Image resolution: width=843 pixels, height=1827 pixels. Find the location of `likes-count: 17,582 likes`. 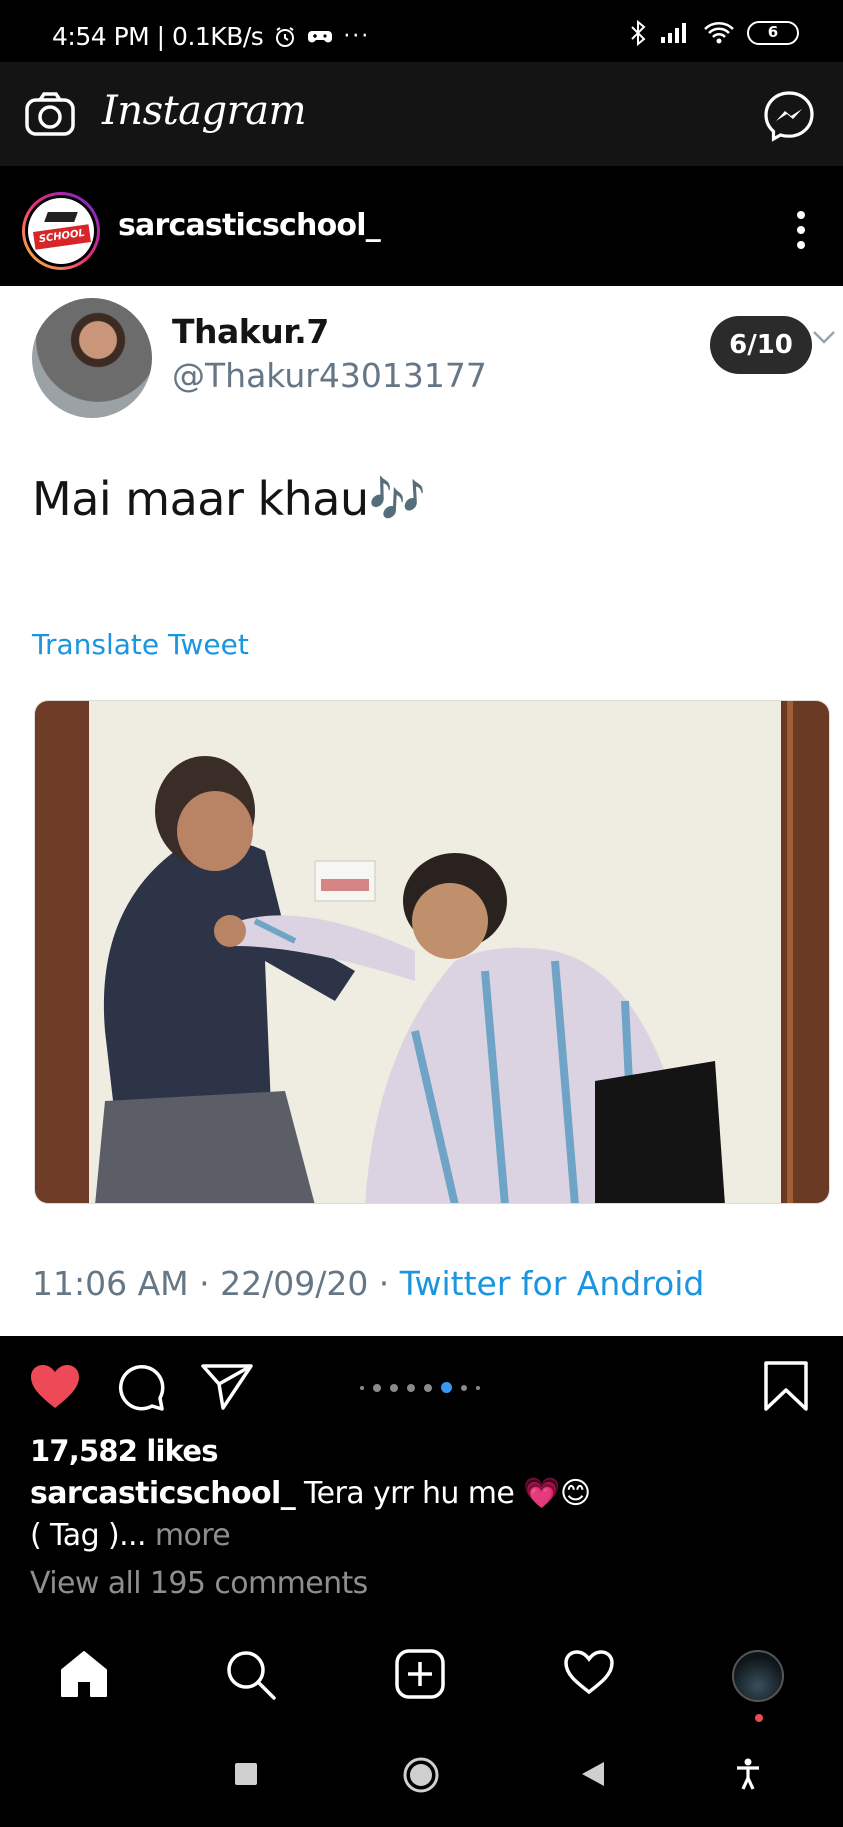

likes-count: 17,582 likes is located at coordinates (124, 1451).